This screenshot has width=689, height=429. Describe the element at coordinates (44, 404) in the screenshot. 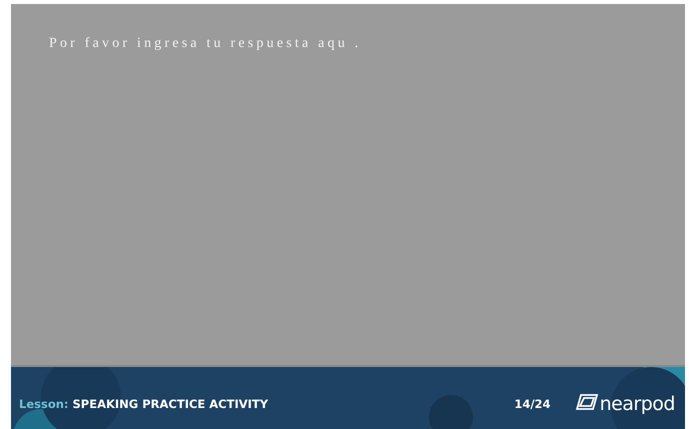

I see `lesson-label: Lesson:` at that location.